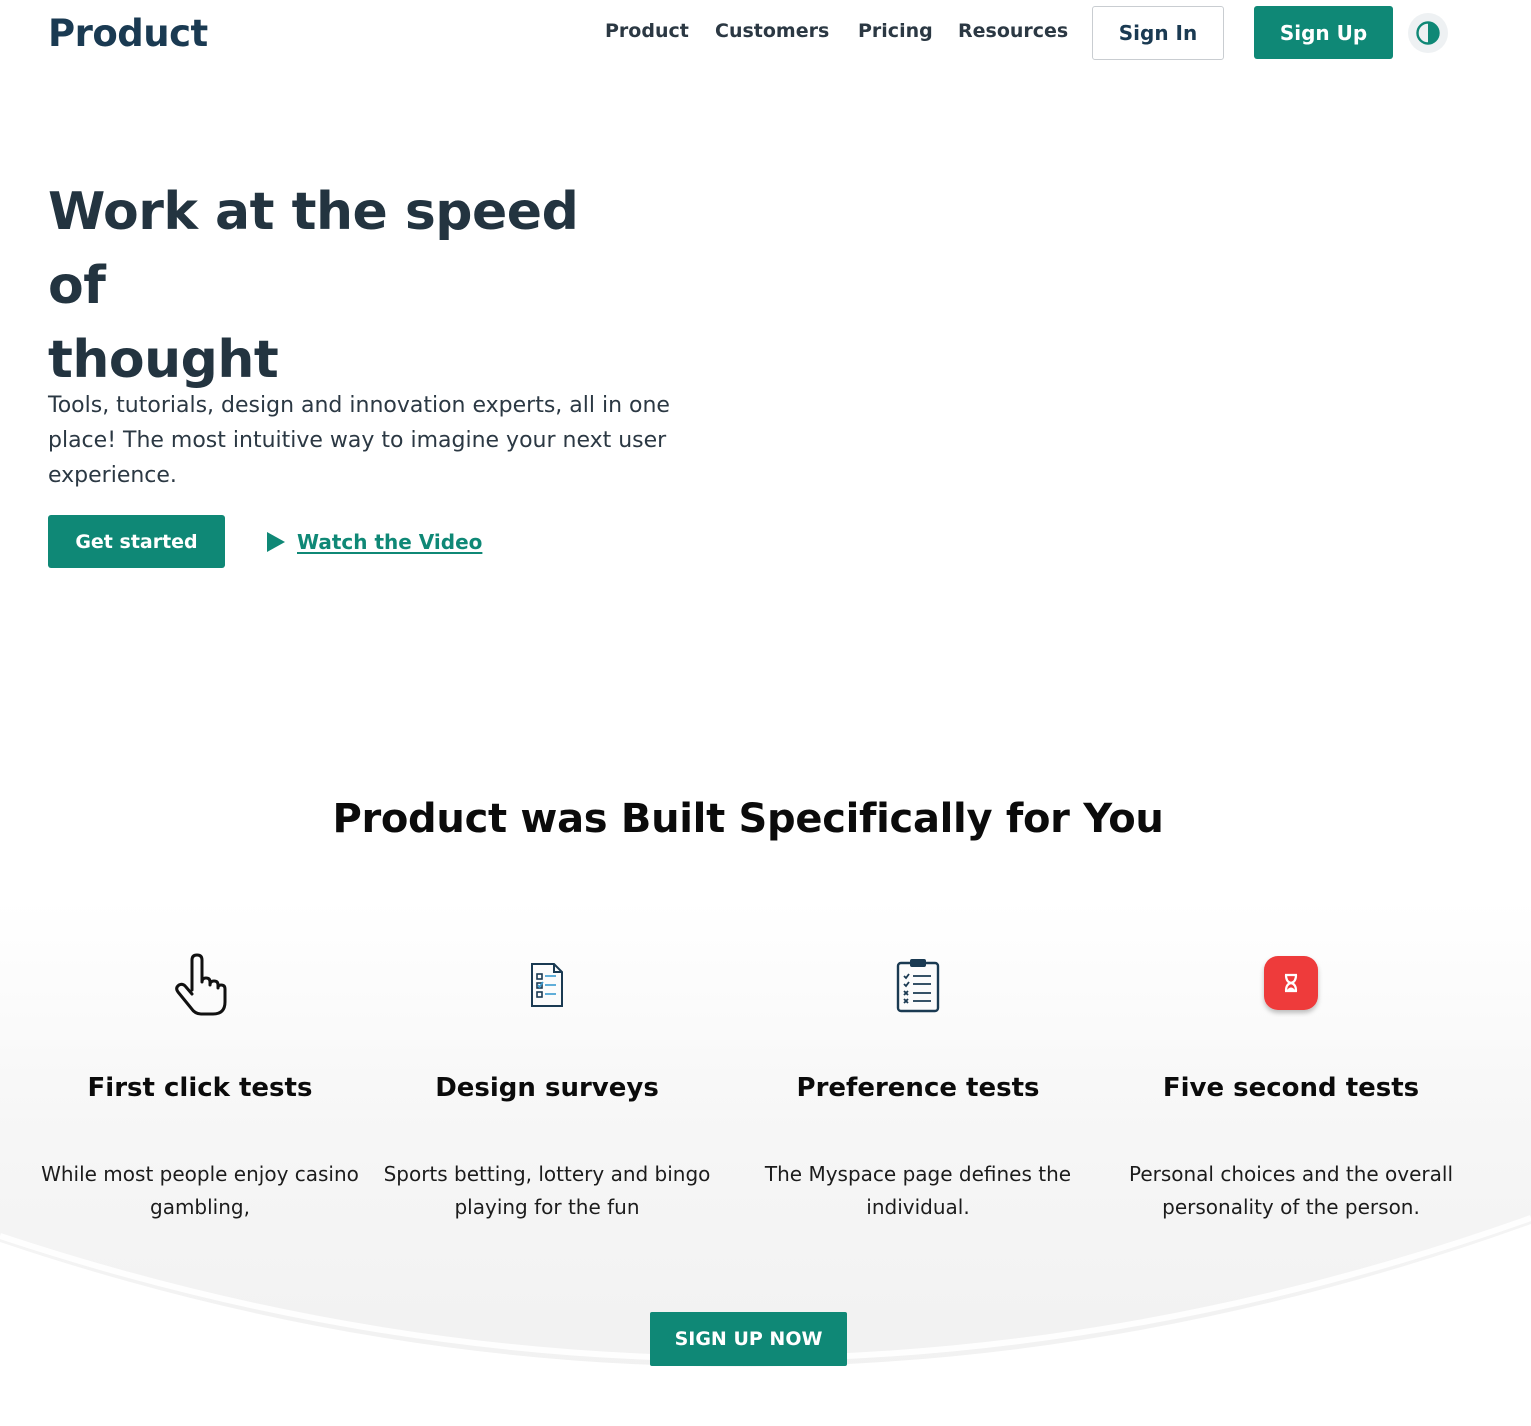 The height and width of the screenshot is (1426, 1531). What do you see at coordinates (647, 31) in the screenshot?
I see `nav-link-product: Product` at bounding box center [647, 31].